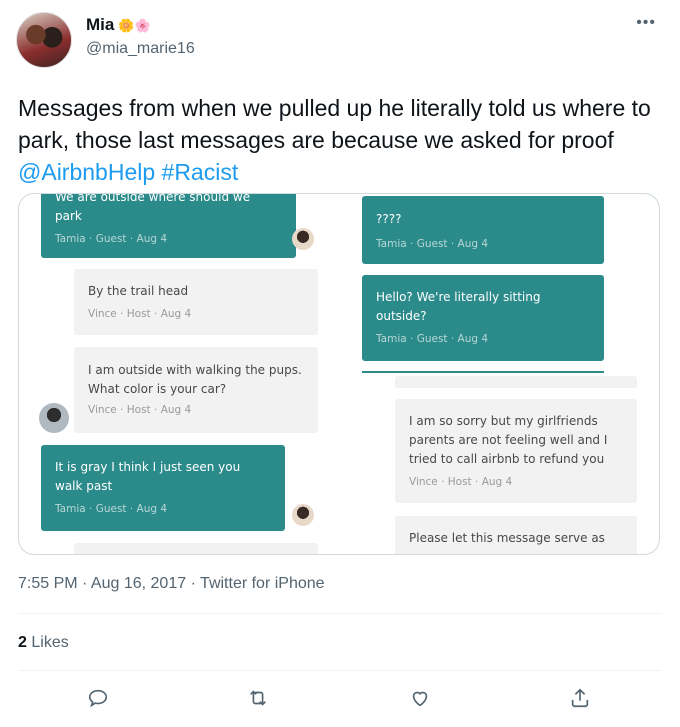 The image size is (680, 727). What do you see at coordinates (420, 698) in the screenshot?
I see `like-icon` at bounding box center [420, 698].